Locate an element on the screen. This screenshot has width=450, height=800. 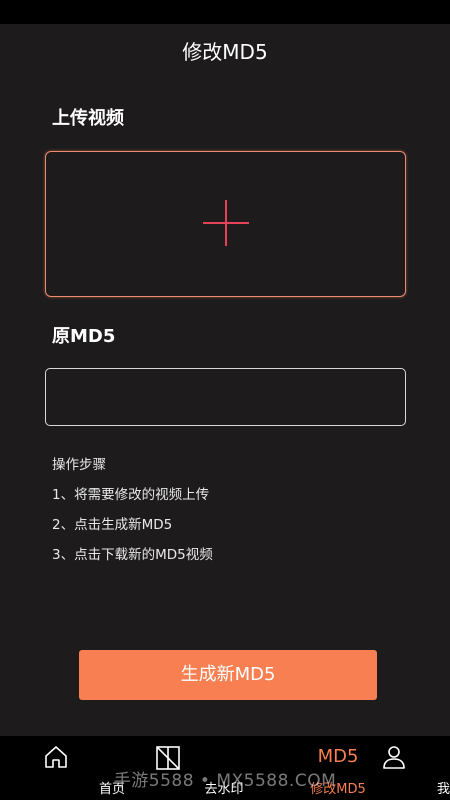
tab-bar: 首页 去水印 MD5 修改MD5 我的 is located at coordinates (225, 768).